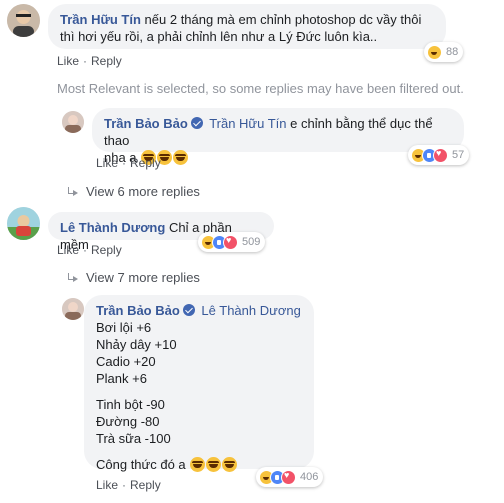 The height and width of the screenshot is (503, 504). What do you see at coordinates (251, 242) in the screenshot?
I see `reaction-count: 509` at bounding box center [251, 242].